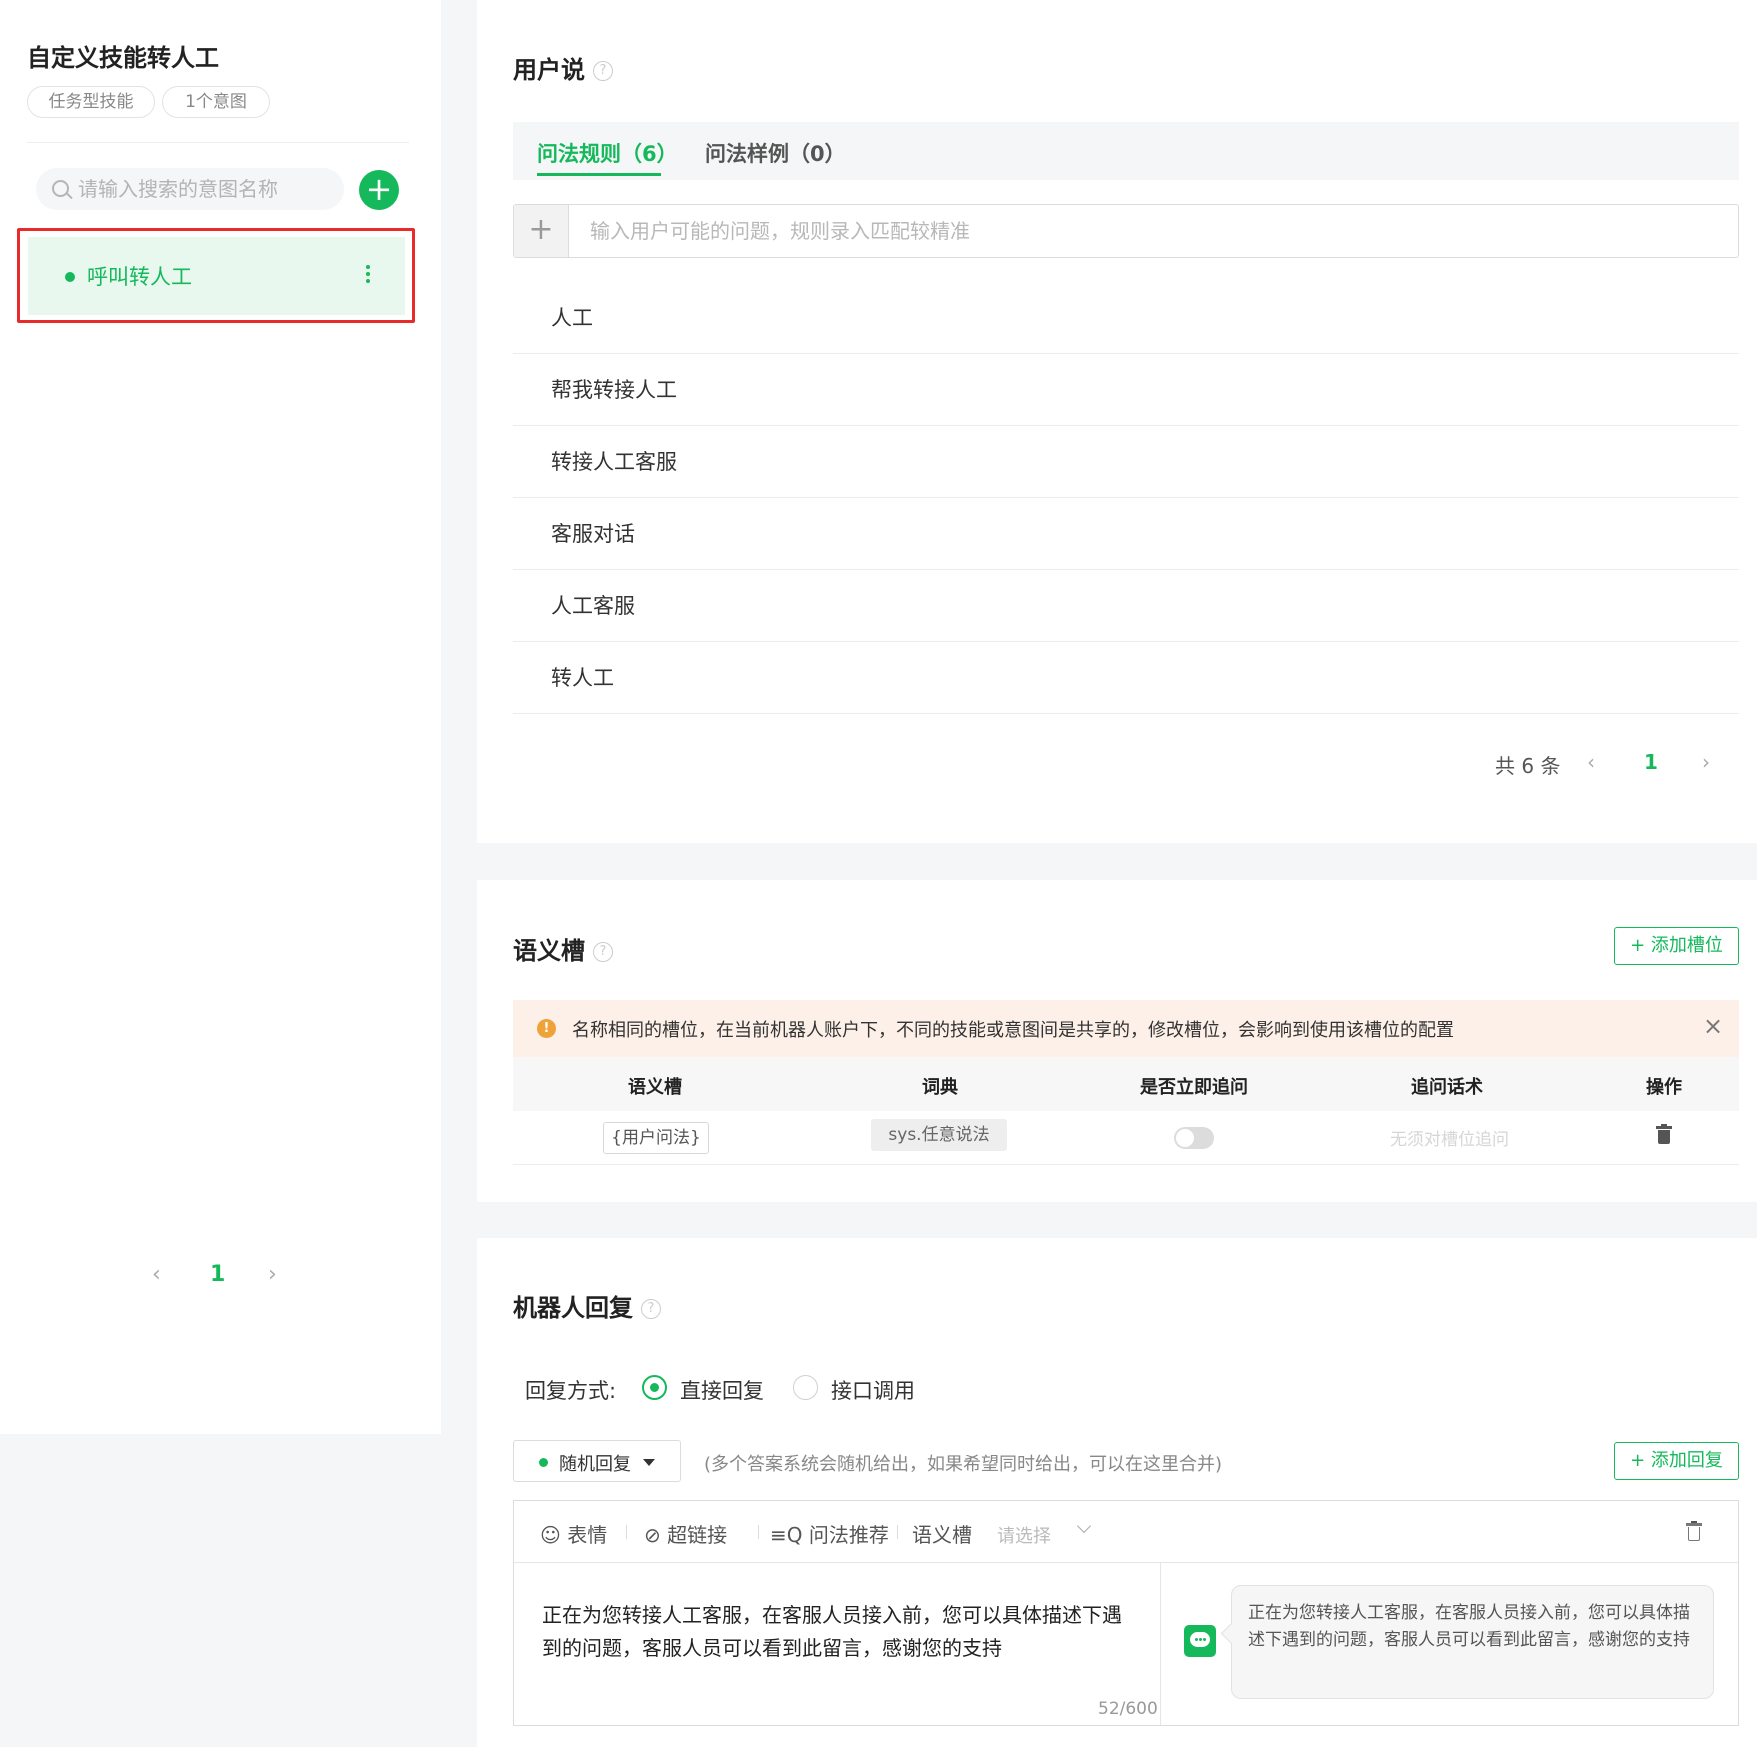 This screenshot has width=1757, height=1747. Describe the element at coordinates (1126, 1138) in the screenshot. I see `table-row: {用户问法} sys.任意说法 无须对槽位追问` at that location.